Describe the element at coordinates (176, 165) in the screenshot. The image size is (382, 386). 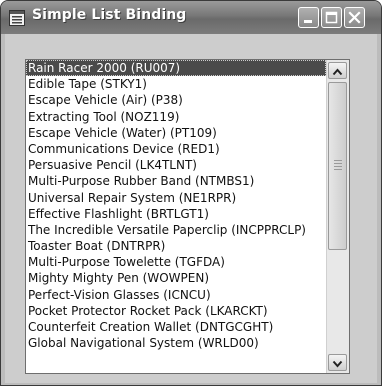
I see `list-item: Persuasive Pencil (LK4TLNT)` at that location.